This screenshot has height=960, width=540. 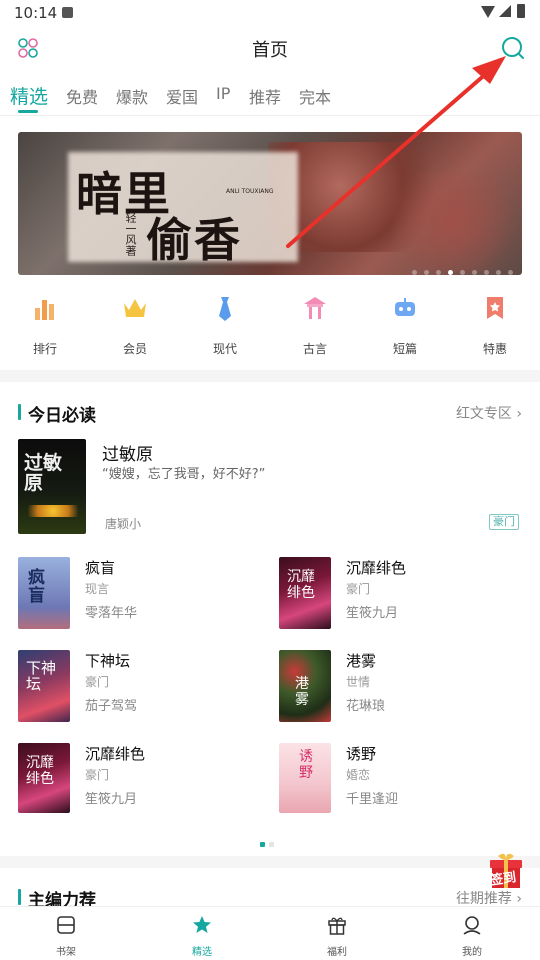 What do you see at coordinates (466, 267) in the screenshot?
I see `banner-pagination` at bounding box center [466, 267].